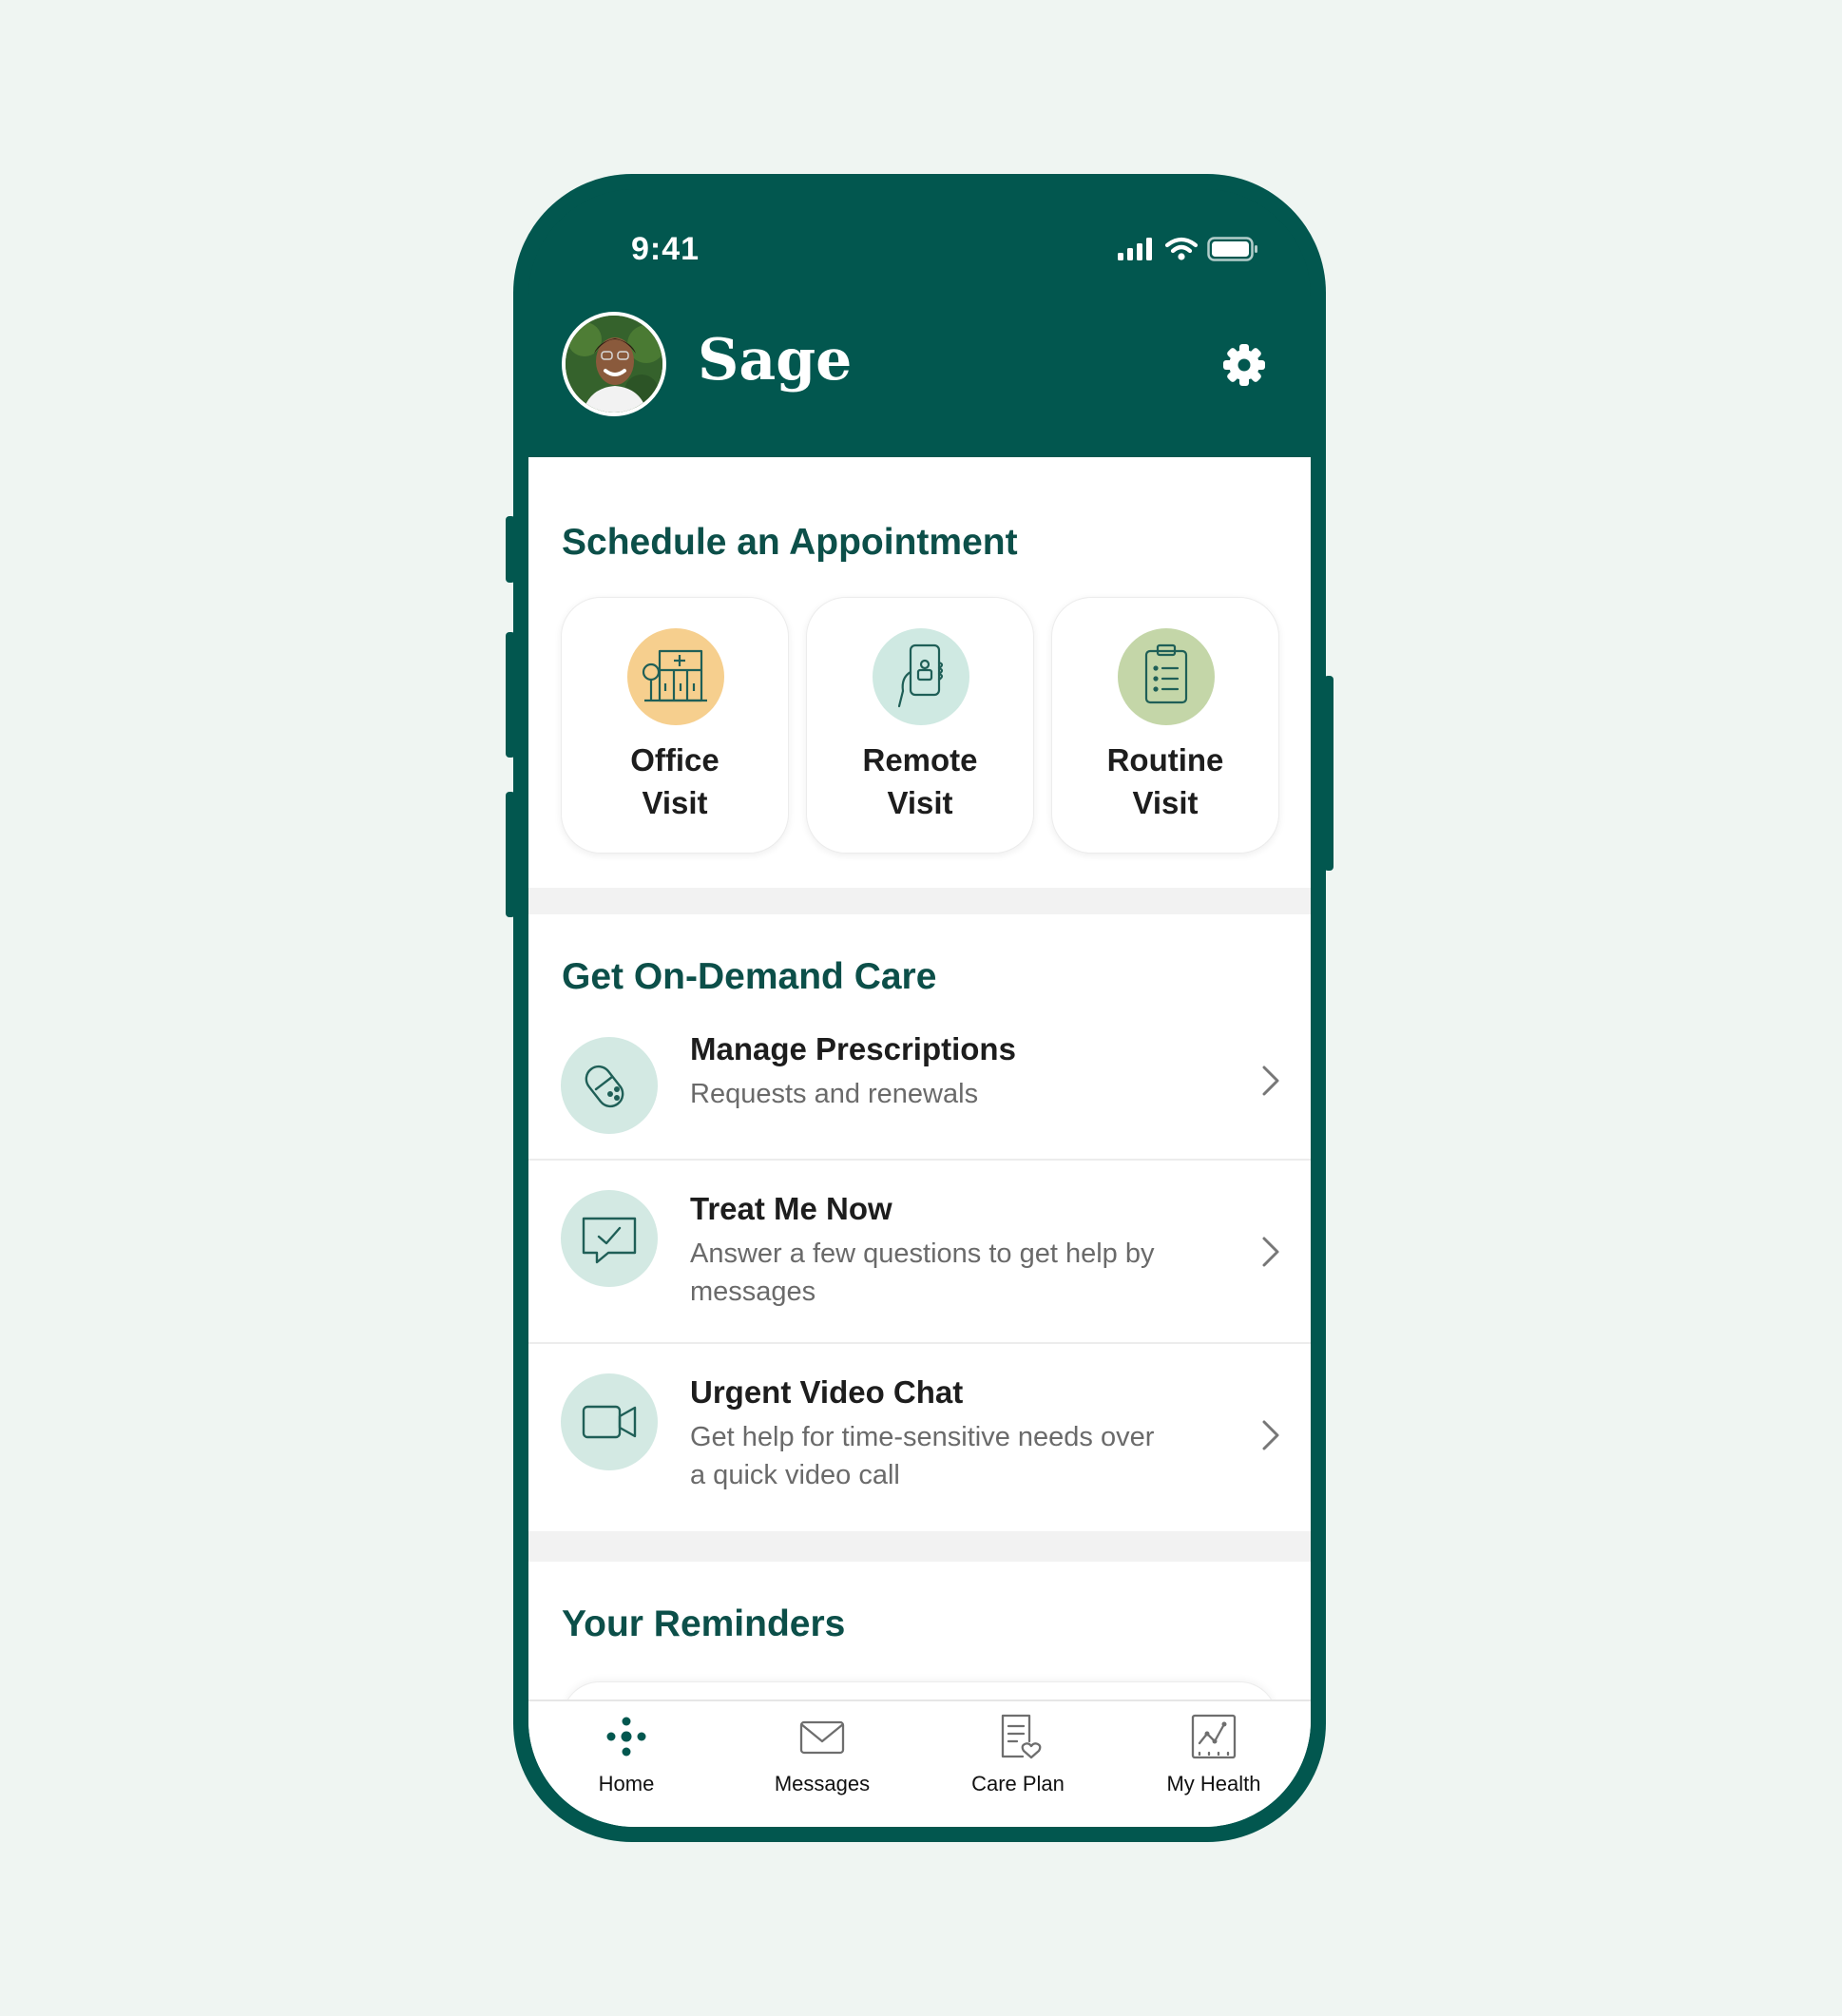 The image size is (1842, 2016). What do you see at coordinates (1166, 676) in the screenshot?
I see `clipboard-icon` at bounding box center [1166, 676].